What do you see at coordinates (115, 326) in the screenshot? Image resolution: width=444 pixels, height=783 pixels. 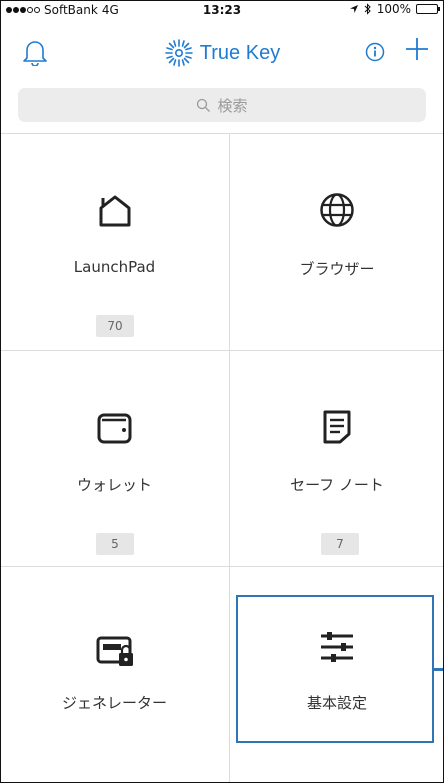 I see `count-badge: 70` at bounding box center [115, 326].